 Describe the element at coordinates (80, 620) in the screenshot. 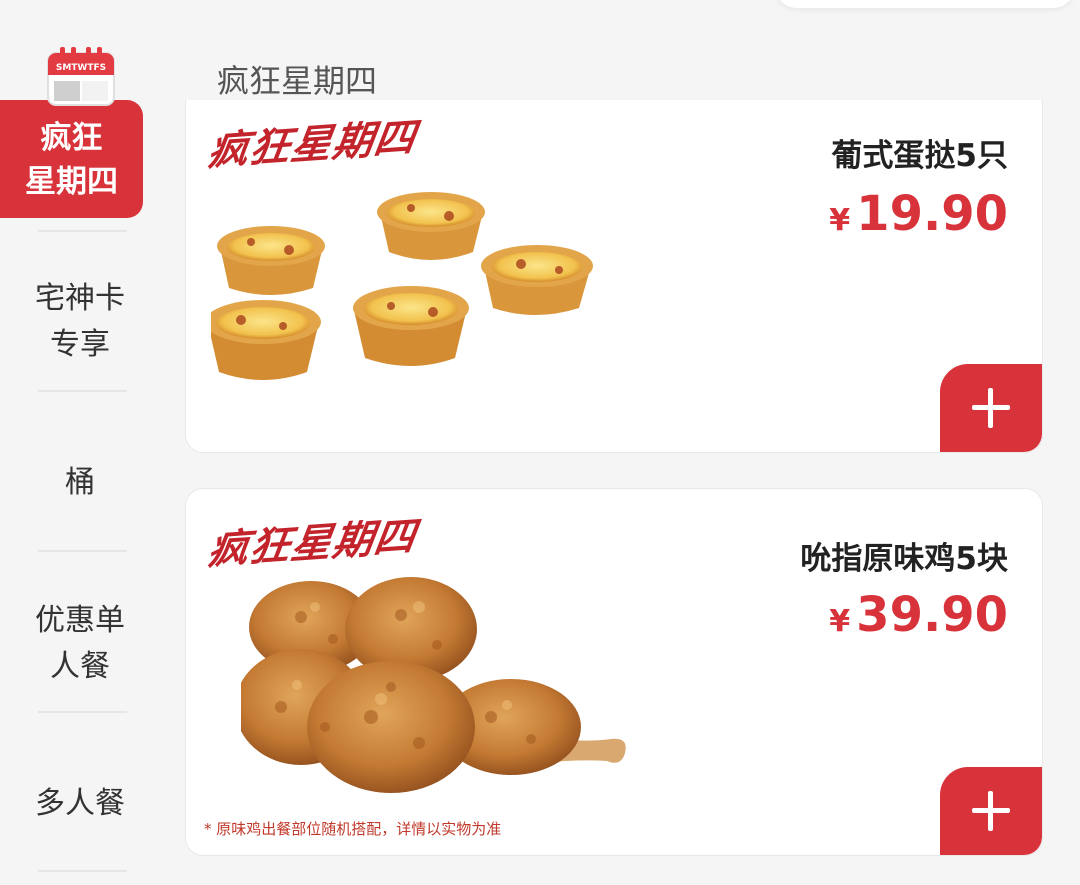

I see `sidebar-item-label: 优惠单` at that location.